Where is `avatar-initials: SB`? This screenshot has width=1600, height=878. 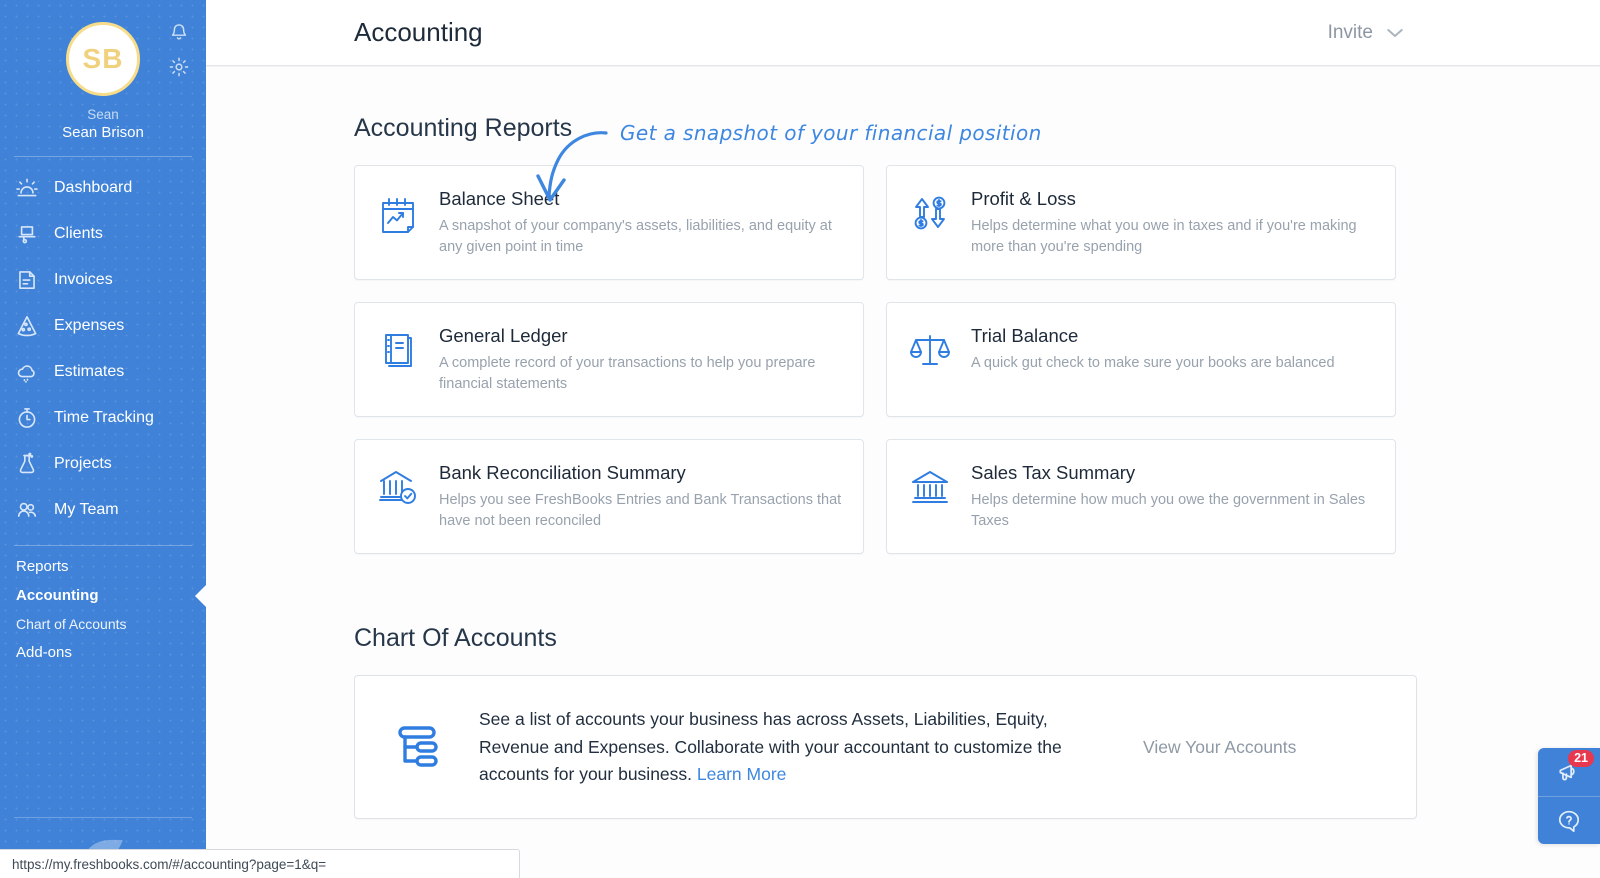
avatar-initials: SB is located at coordinates (103, 58).